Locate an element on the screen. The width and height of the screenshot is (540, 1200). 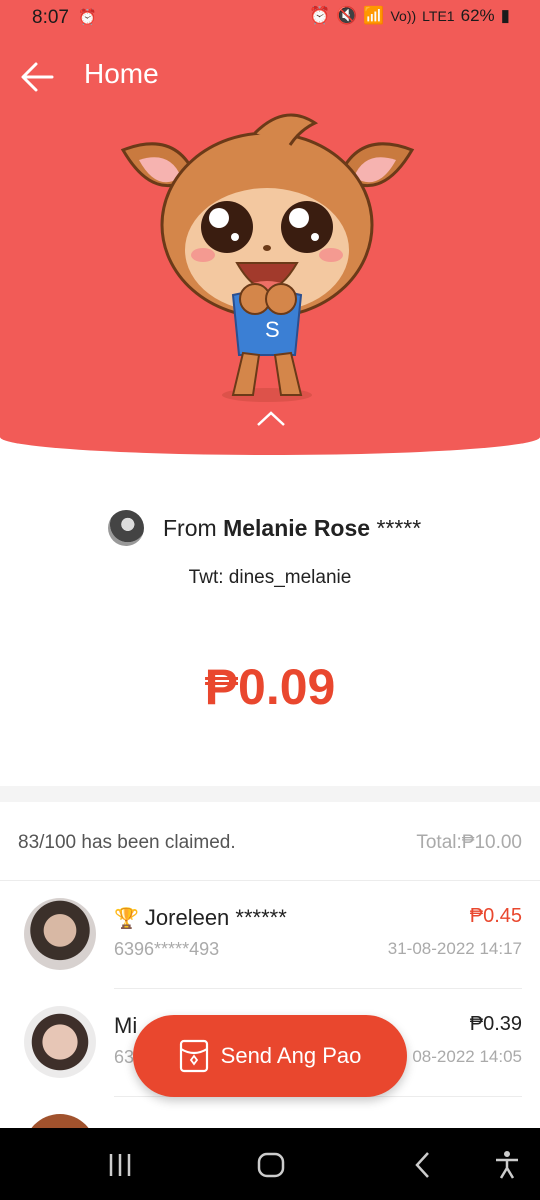
battery-icon: ▮ is located at coordinates (505, 15).